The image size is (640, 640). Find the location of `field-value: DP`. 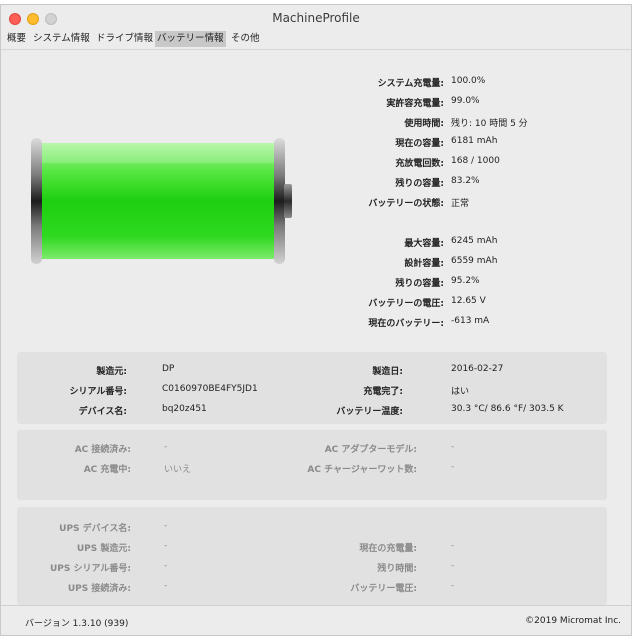

field-value: DP is located at coordinates (168, 369).